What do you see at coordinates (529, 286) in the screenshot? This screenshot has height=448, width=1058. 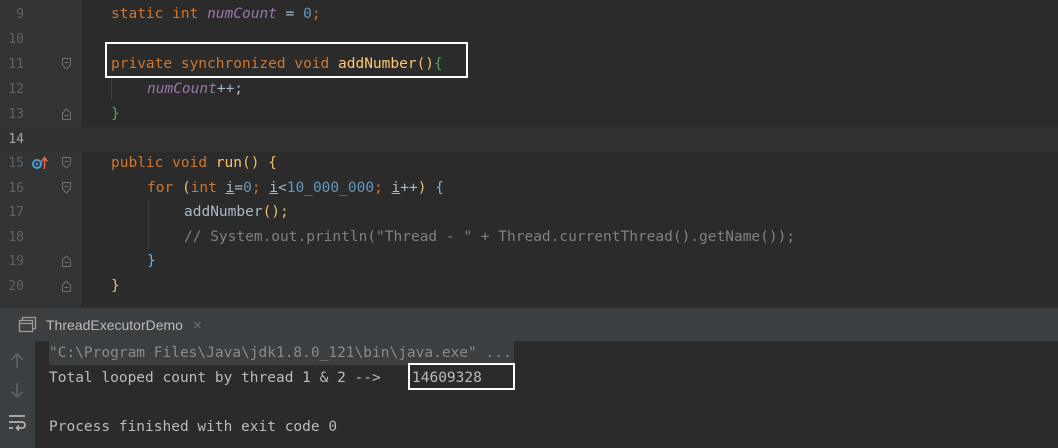 I see `code-line-20: 20 }` at bounding box center [529, 286].